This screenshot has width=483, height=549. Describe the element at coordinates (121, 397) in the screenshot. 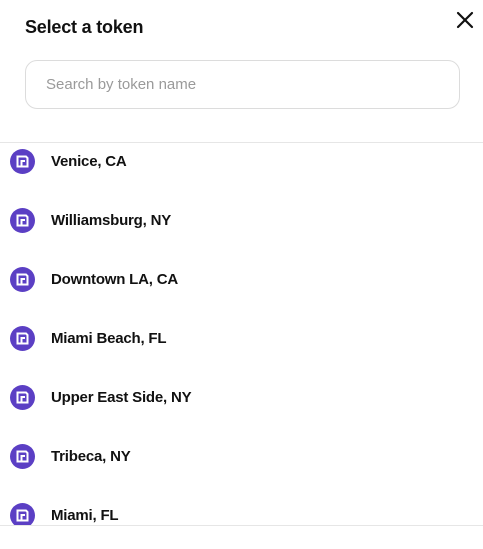

I see `token-name: Upper East Side, NY` at that location.